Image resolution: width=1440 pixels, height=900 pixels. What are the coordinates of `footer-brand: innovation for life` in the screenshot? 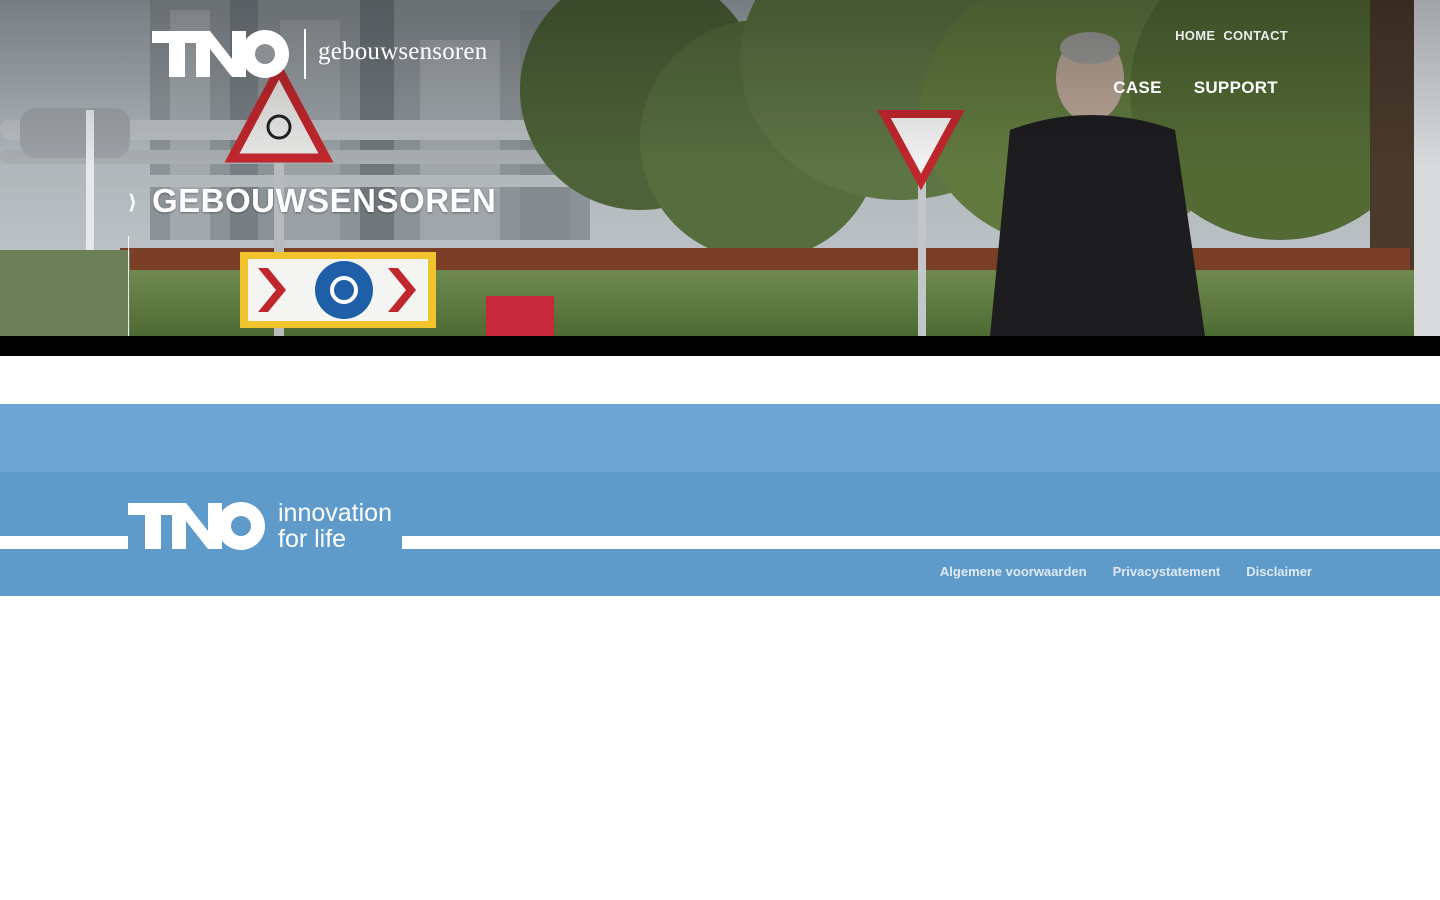 It's located at (265, 526).